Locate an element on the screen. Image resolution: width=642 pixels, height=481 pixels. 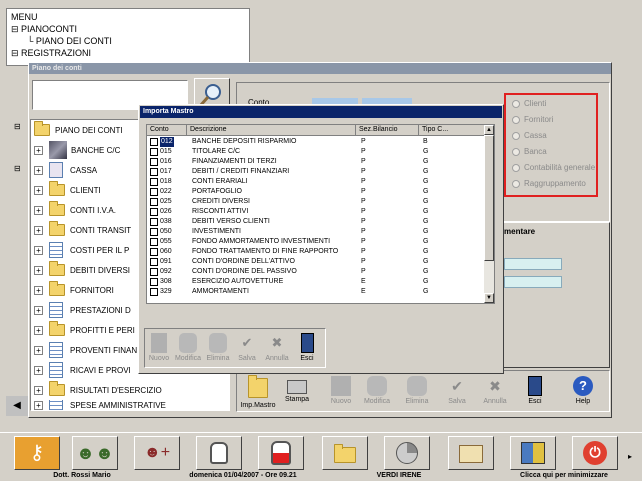
table-vscroll: ▲ ▼ is located at coordinates (489, 214).